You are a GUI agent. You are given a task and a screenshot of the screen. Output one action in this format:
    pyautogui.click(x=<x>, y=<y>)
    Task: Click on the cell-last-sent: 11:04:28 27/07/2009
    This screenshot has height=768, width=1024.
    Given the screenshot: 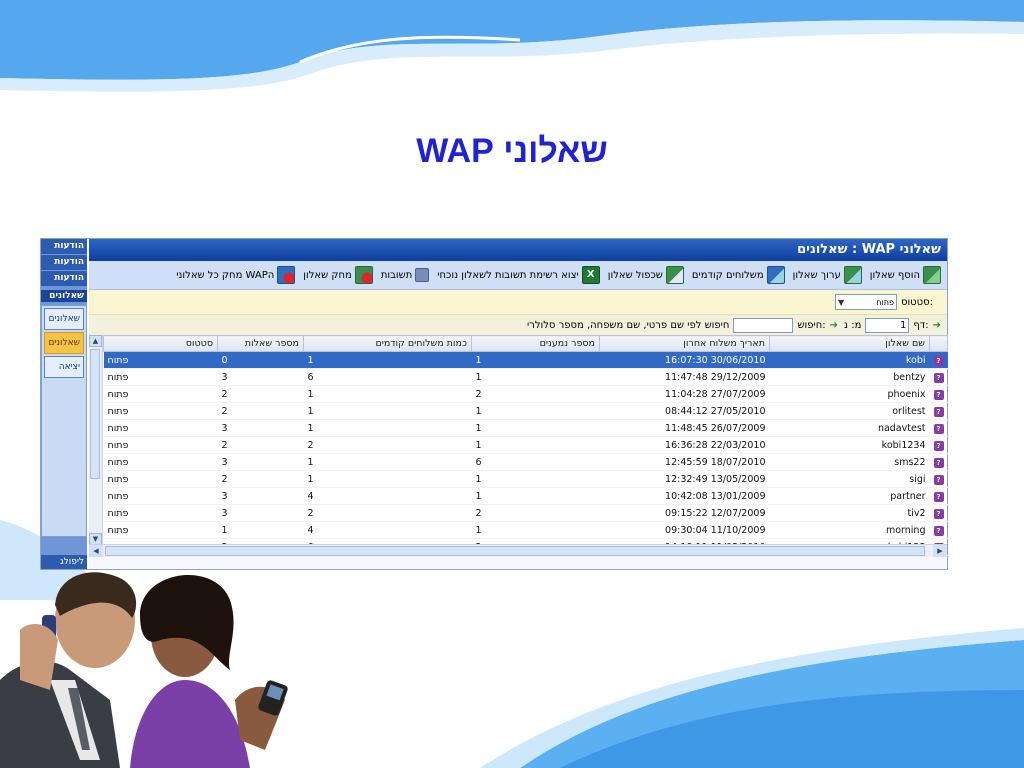 What is the action you would take?
    pyautogui.click(x=684, y=394)
    